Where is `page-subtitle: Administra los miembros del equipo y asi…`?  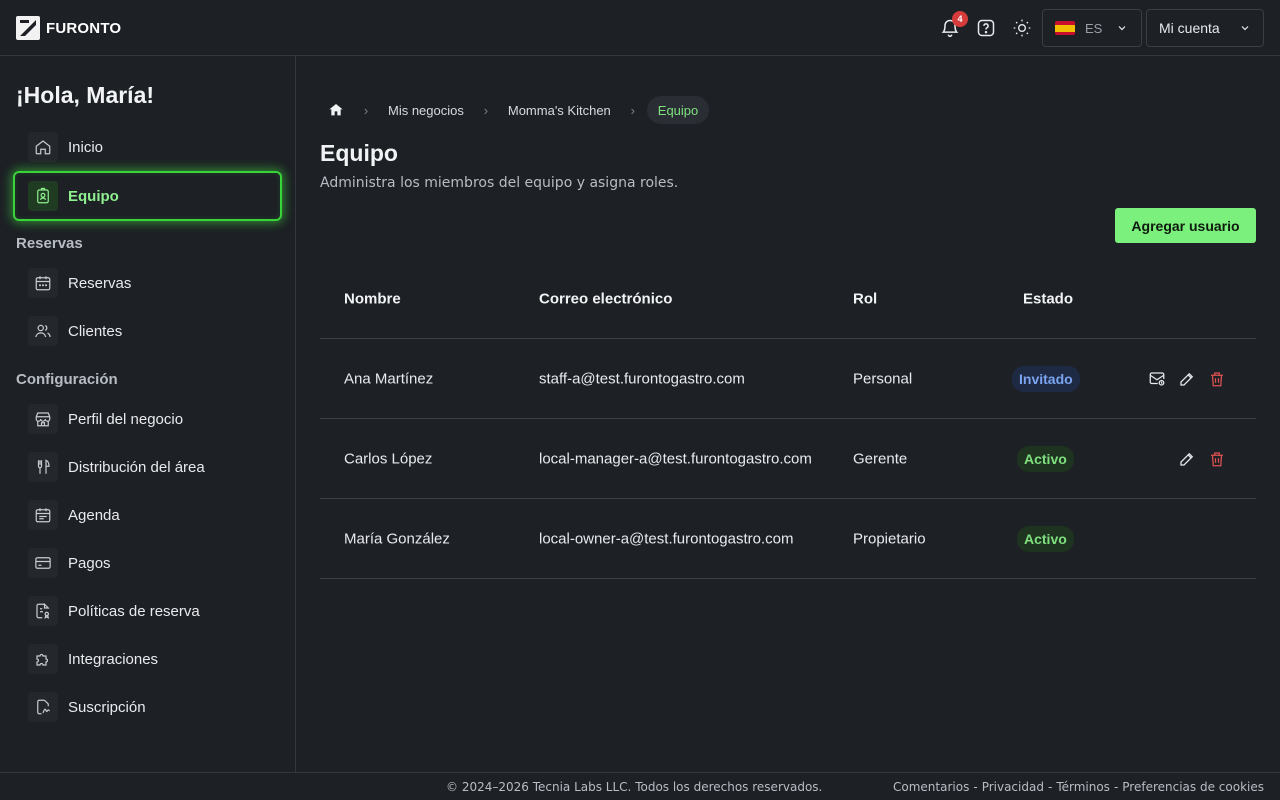 page-subtitle: Administra los miembros del equipo y asi… is located at coordinates (499, 183).